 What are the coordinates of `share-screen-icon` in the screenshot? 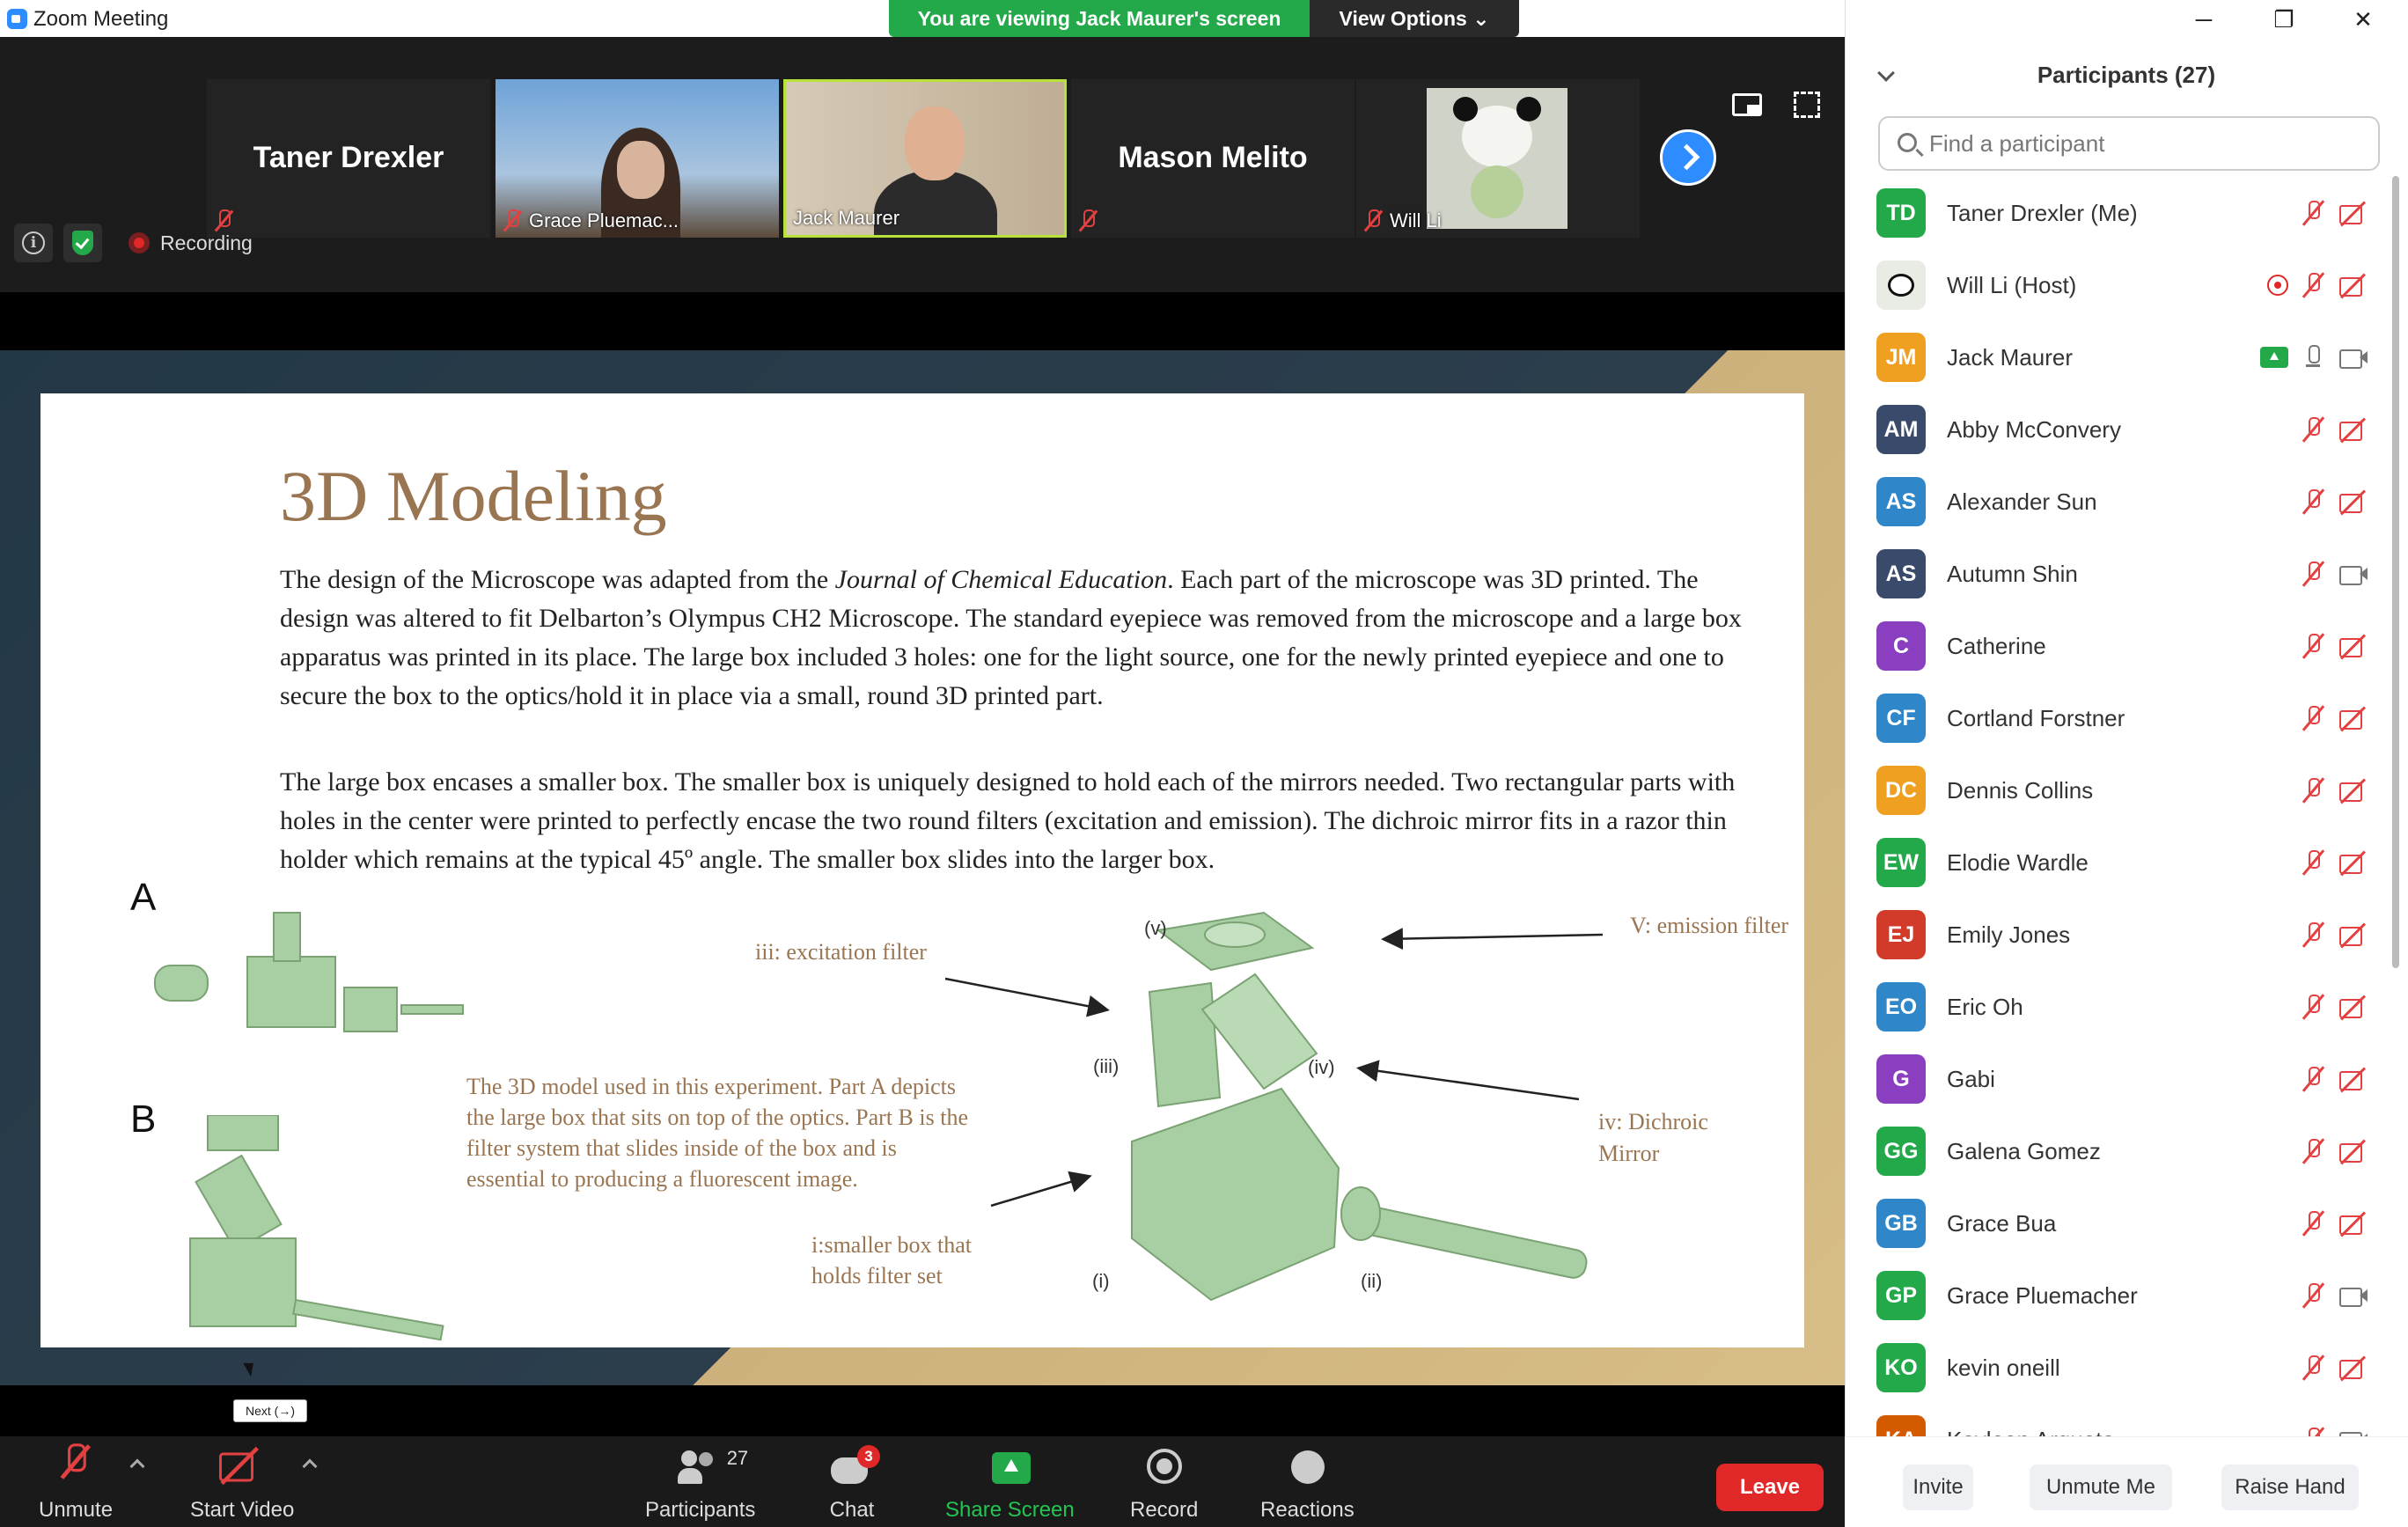 It's located at (1011, 1468).